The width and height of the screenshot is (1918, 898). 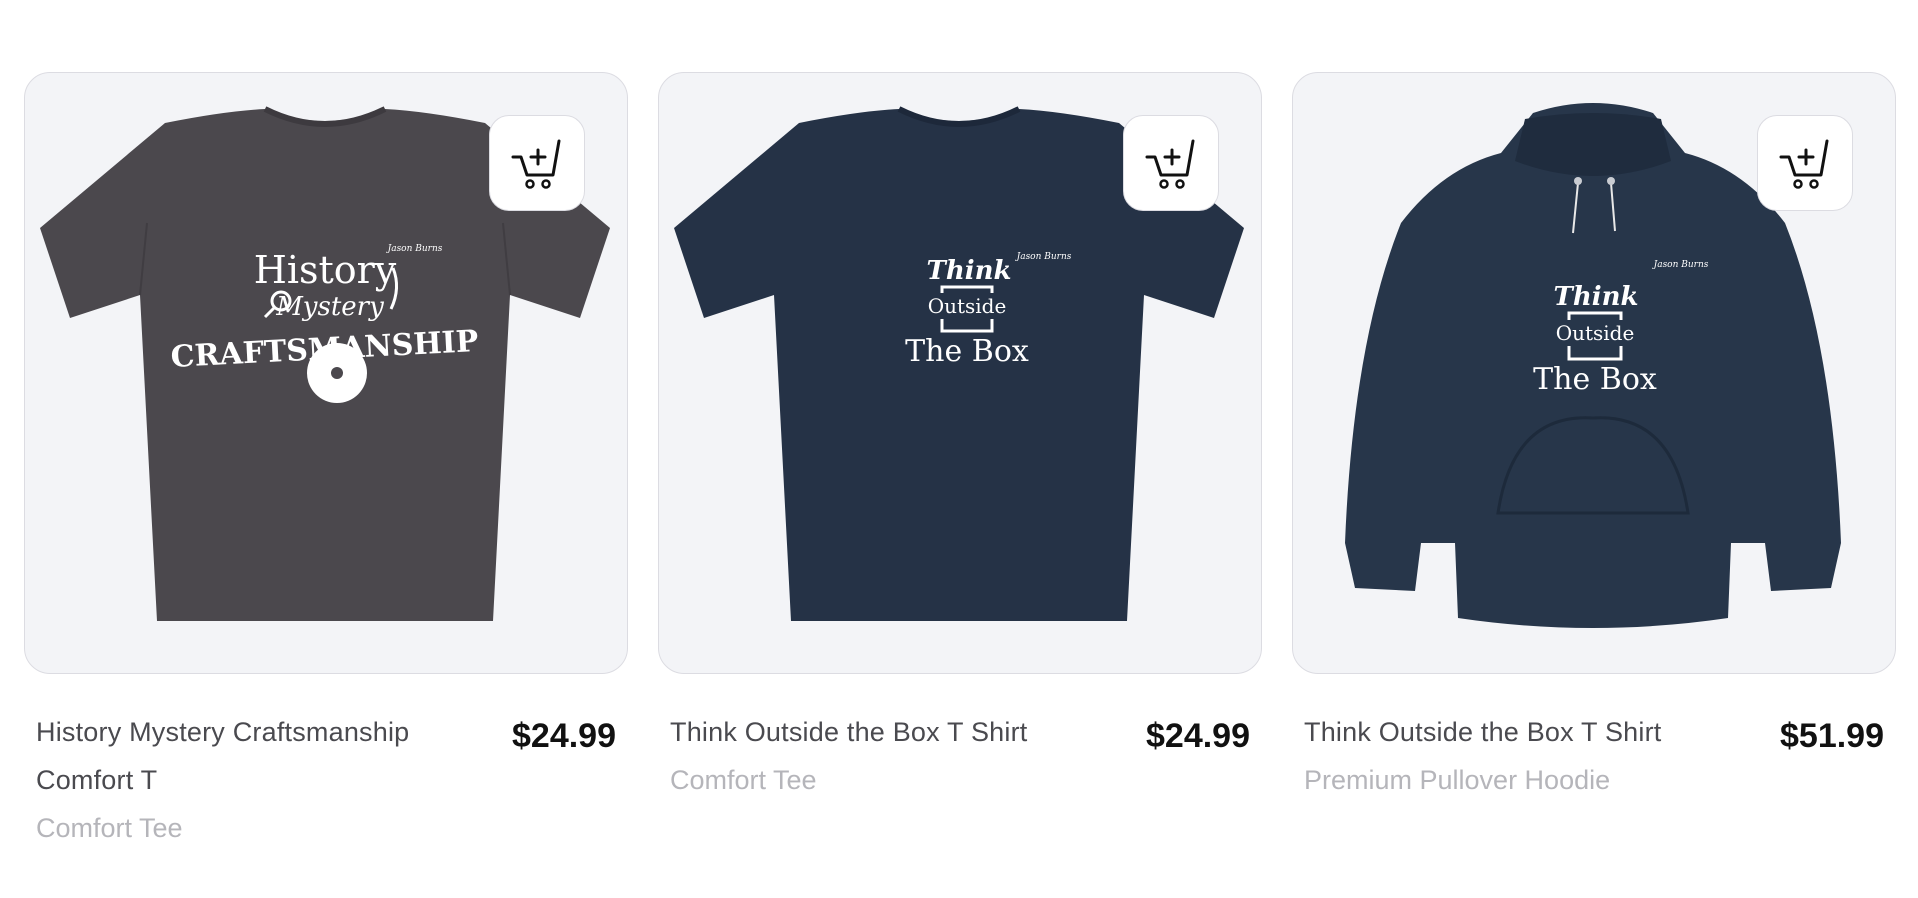 I want to click on print-line2: Mystery, so click(x=329, y=307).